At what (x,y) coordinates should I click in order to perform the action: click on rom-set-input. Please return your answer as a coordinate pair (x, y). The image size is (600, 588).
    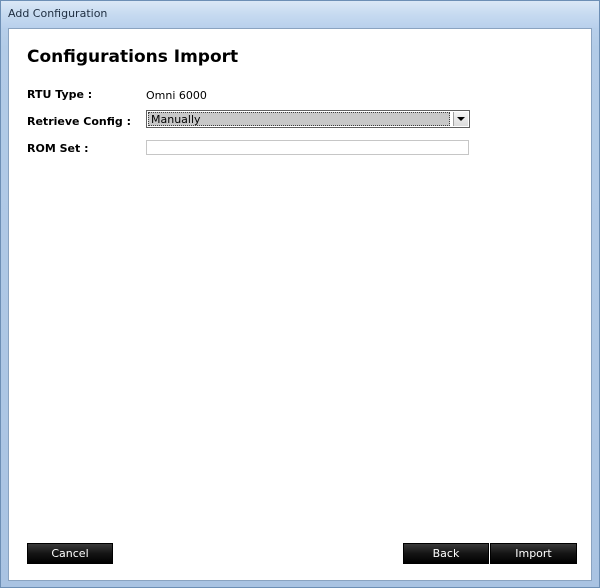
    Looking at the image, I should click on (307, 147).